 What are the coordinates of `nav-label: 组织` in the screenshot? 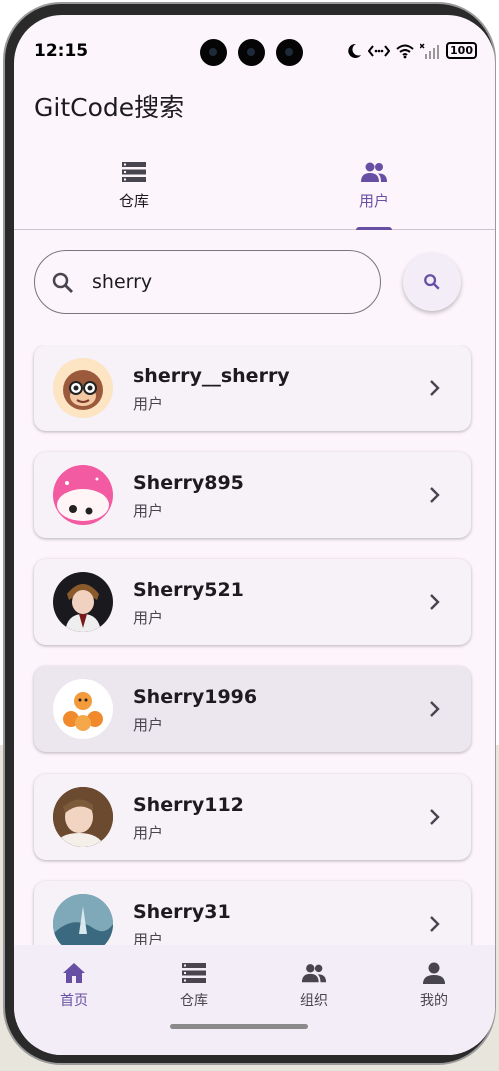 It's located at (314, 1001).